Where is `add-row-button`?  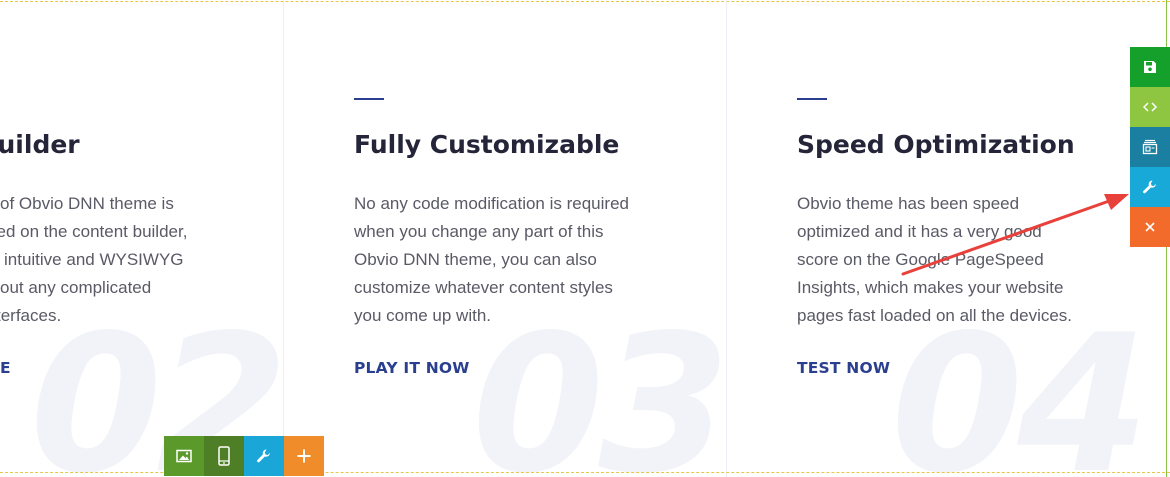
add-row-button is located at coordinates (304, 456).